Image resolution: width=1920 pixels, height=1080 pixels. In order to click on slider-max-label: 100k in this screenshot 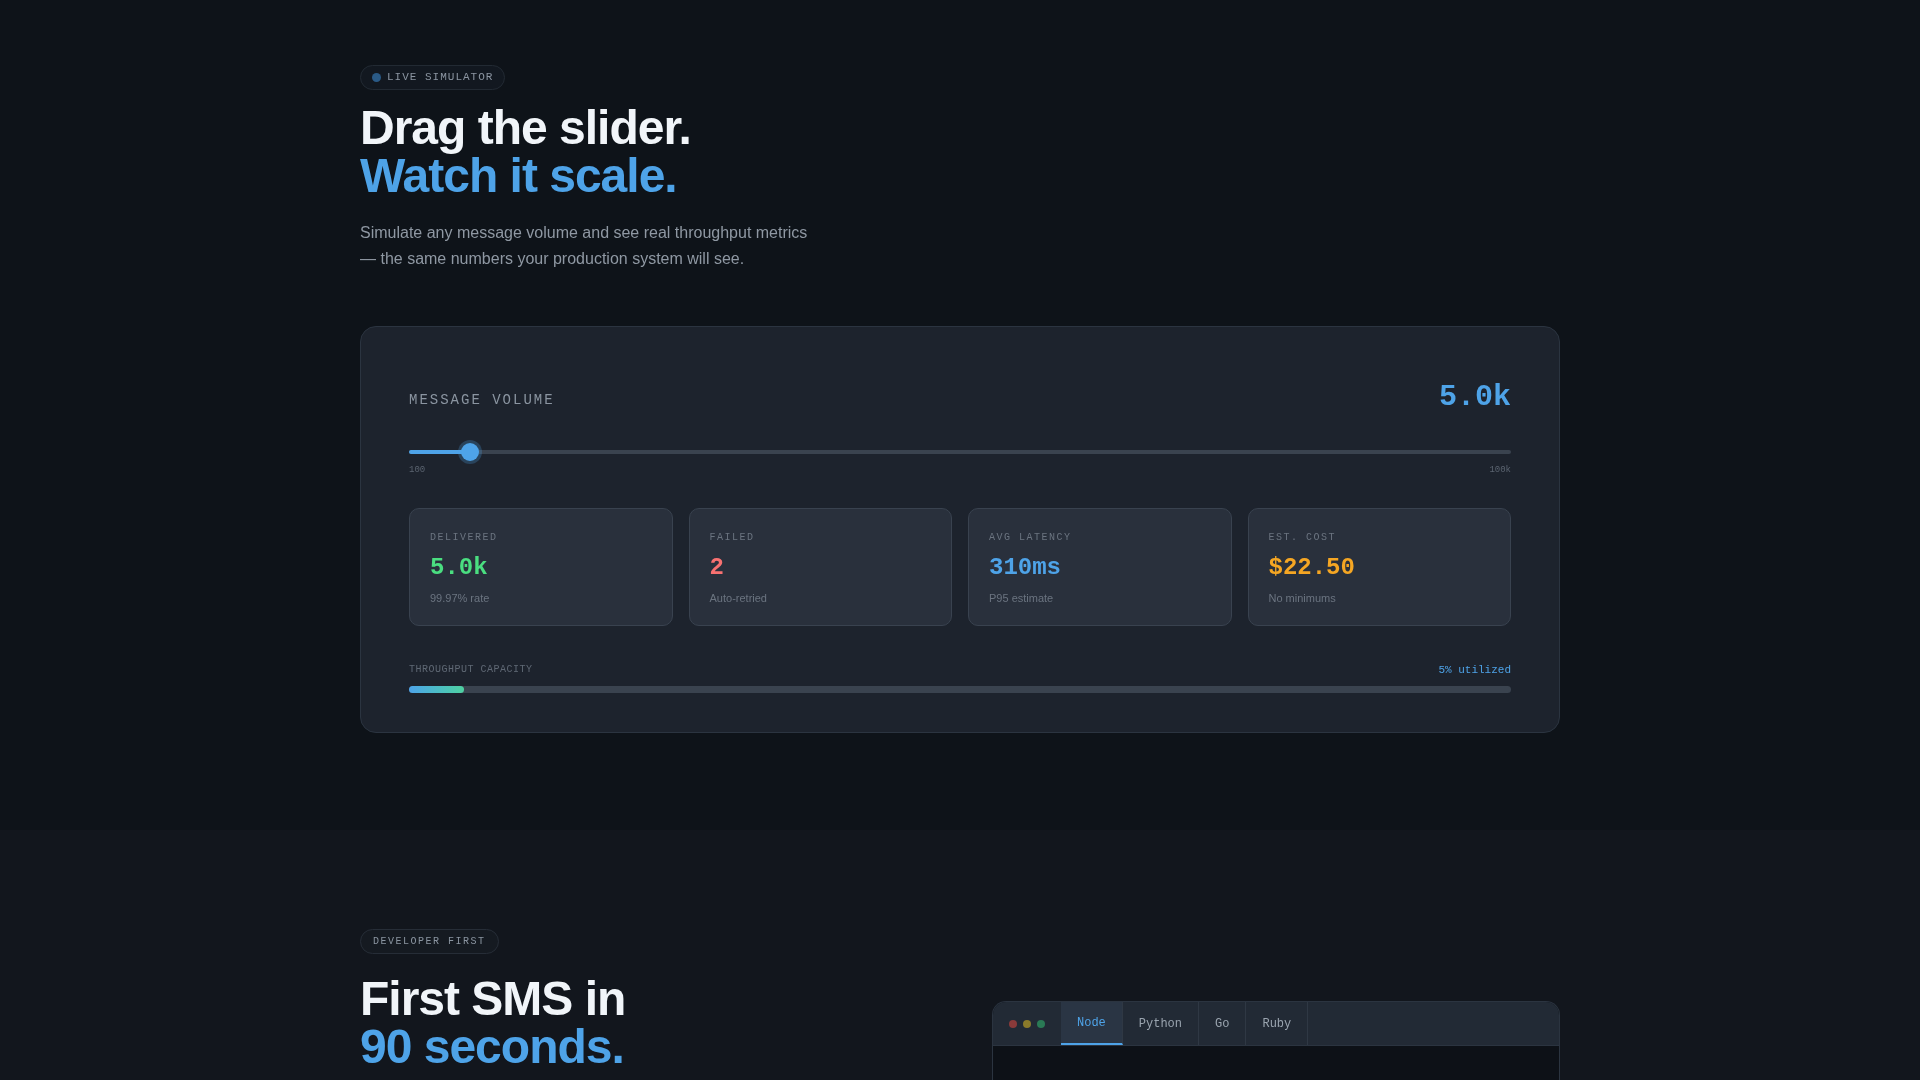, I will do `click(1500, 470)`.